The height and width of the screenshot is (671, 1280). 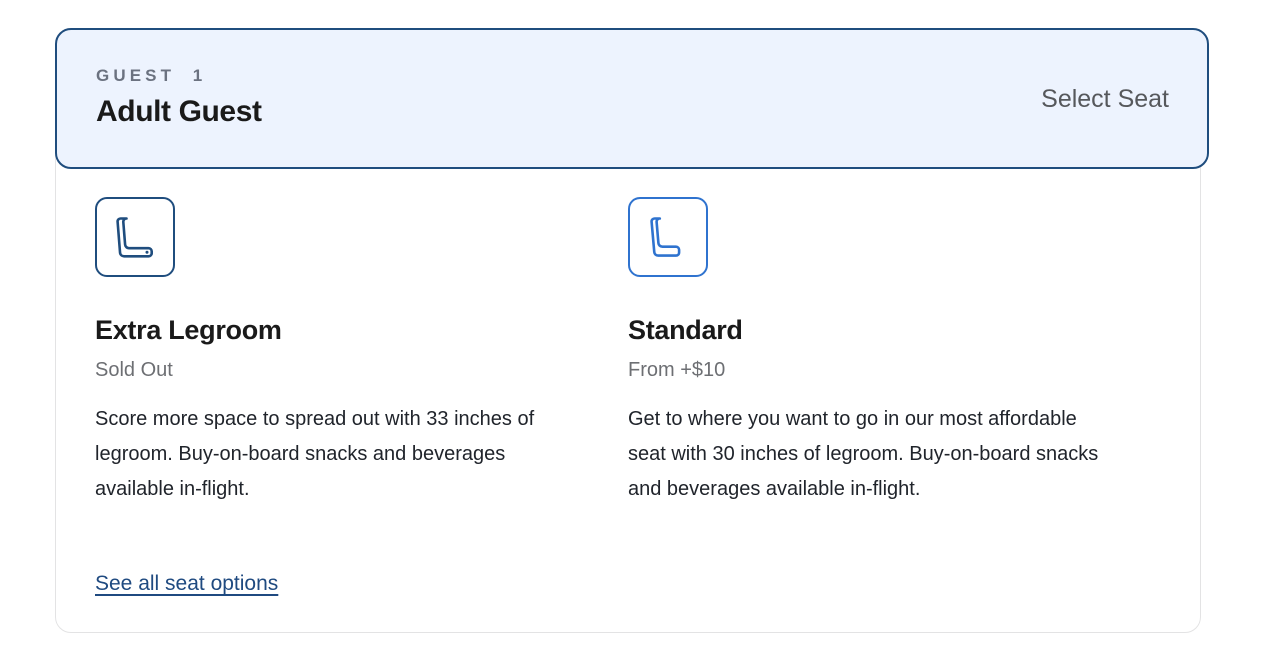 What do you see at coordinates (151, 76) in the screenshot?
I see `guest-number-label: GUEST 1` at bounding box center [151, 76].